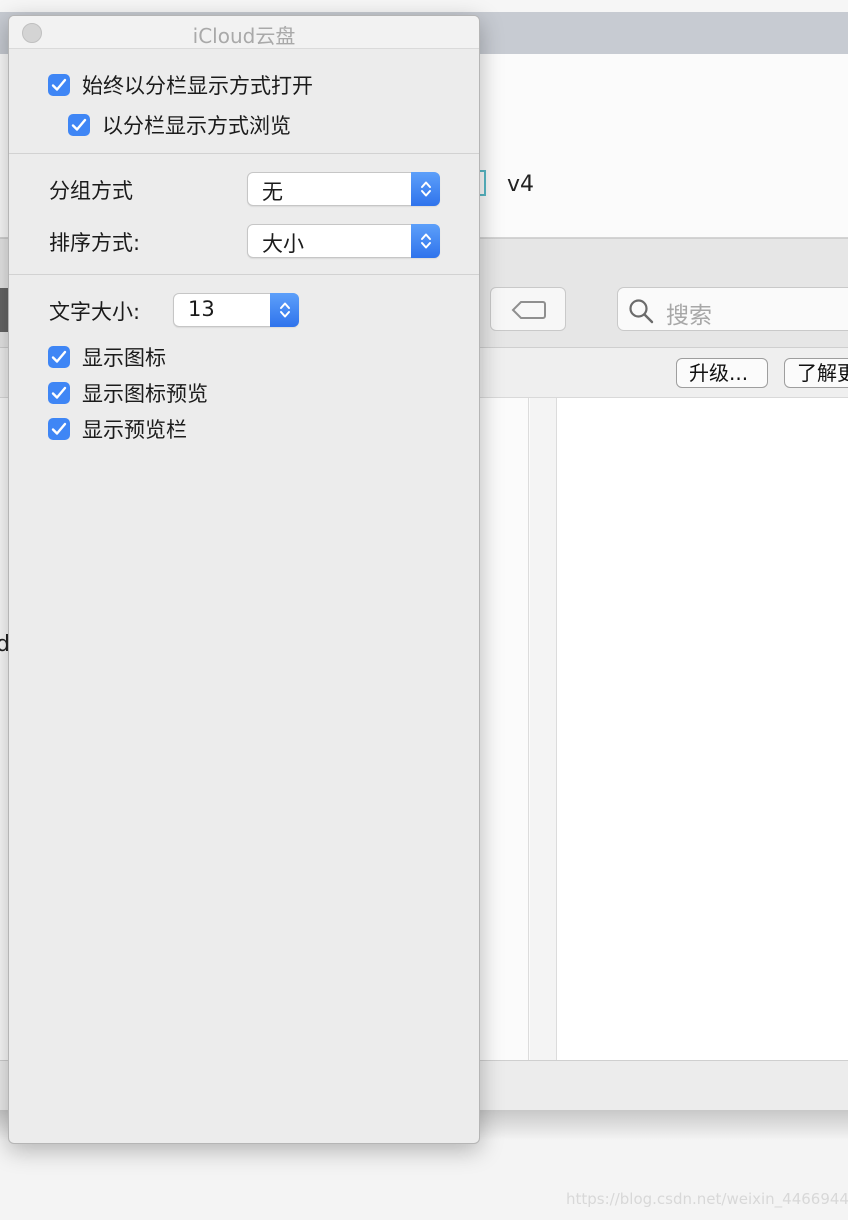  What do you see at coordinates (272, 192) in the screenshot?
I see `group-by-value: 无` at bounding box center [272, 192].